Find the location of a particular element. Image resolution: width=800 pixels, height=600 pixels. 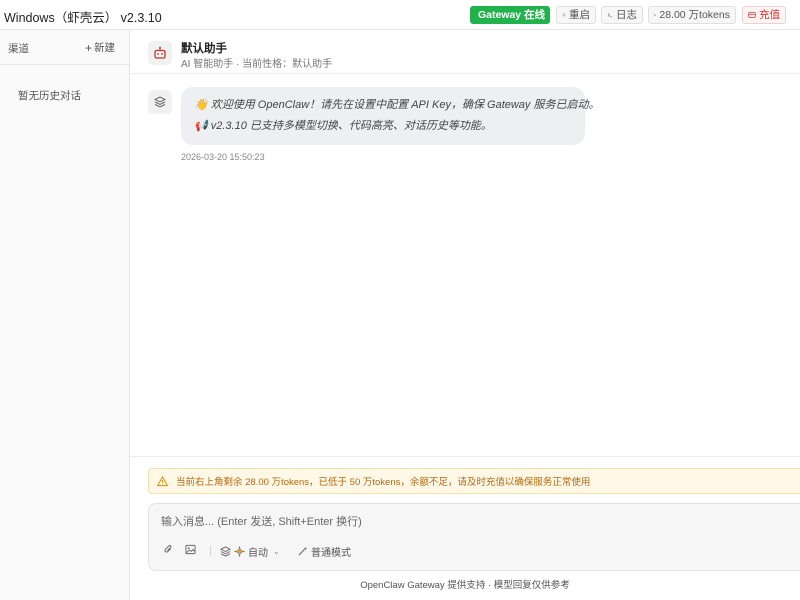

message-input is located at coordinates (411, 522).